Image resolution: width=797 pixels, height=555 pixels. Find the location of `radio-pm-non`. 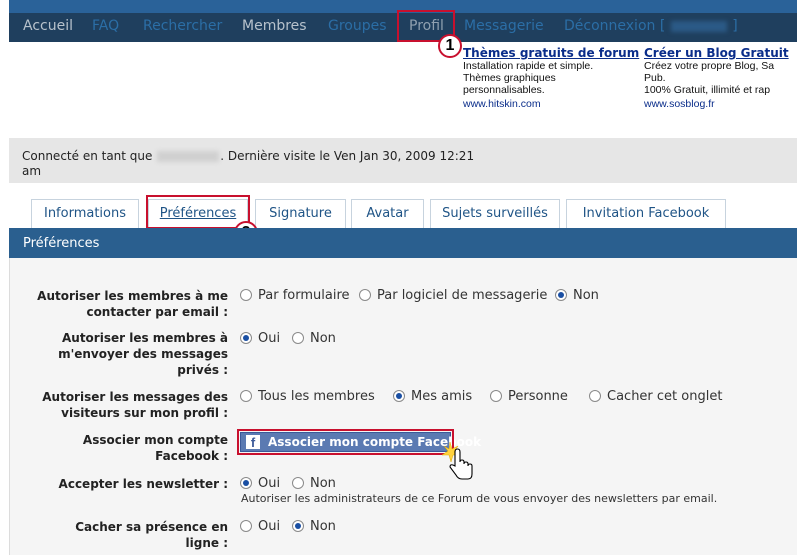

radio-pm-non is located at coordinates (298, 338).